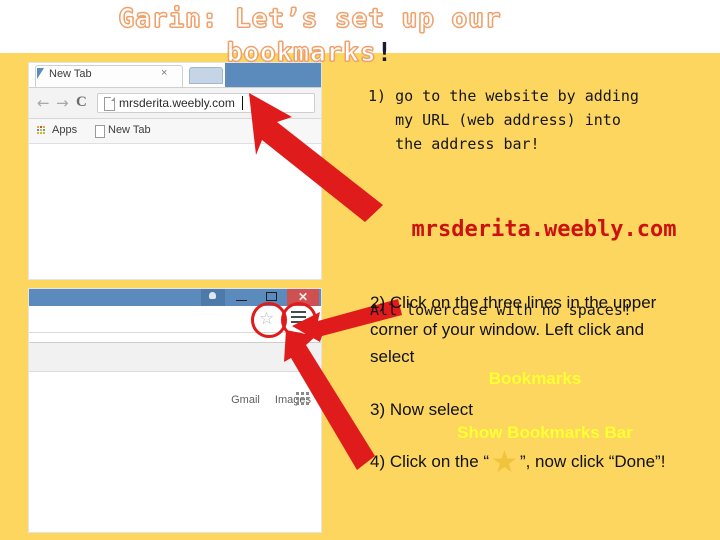 This screenshot has height=540, width=720. What do you see at coordinates (245, 400) in the screenshot?
I see `gmail-link: Gmail` at bounding box center [245, 400].